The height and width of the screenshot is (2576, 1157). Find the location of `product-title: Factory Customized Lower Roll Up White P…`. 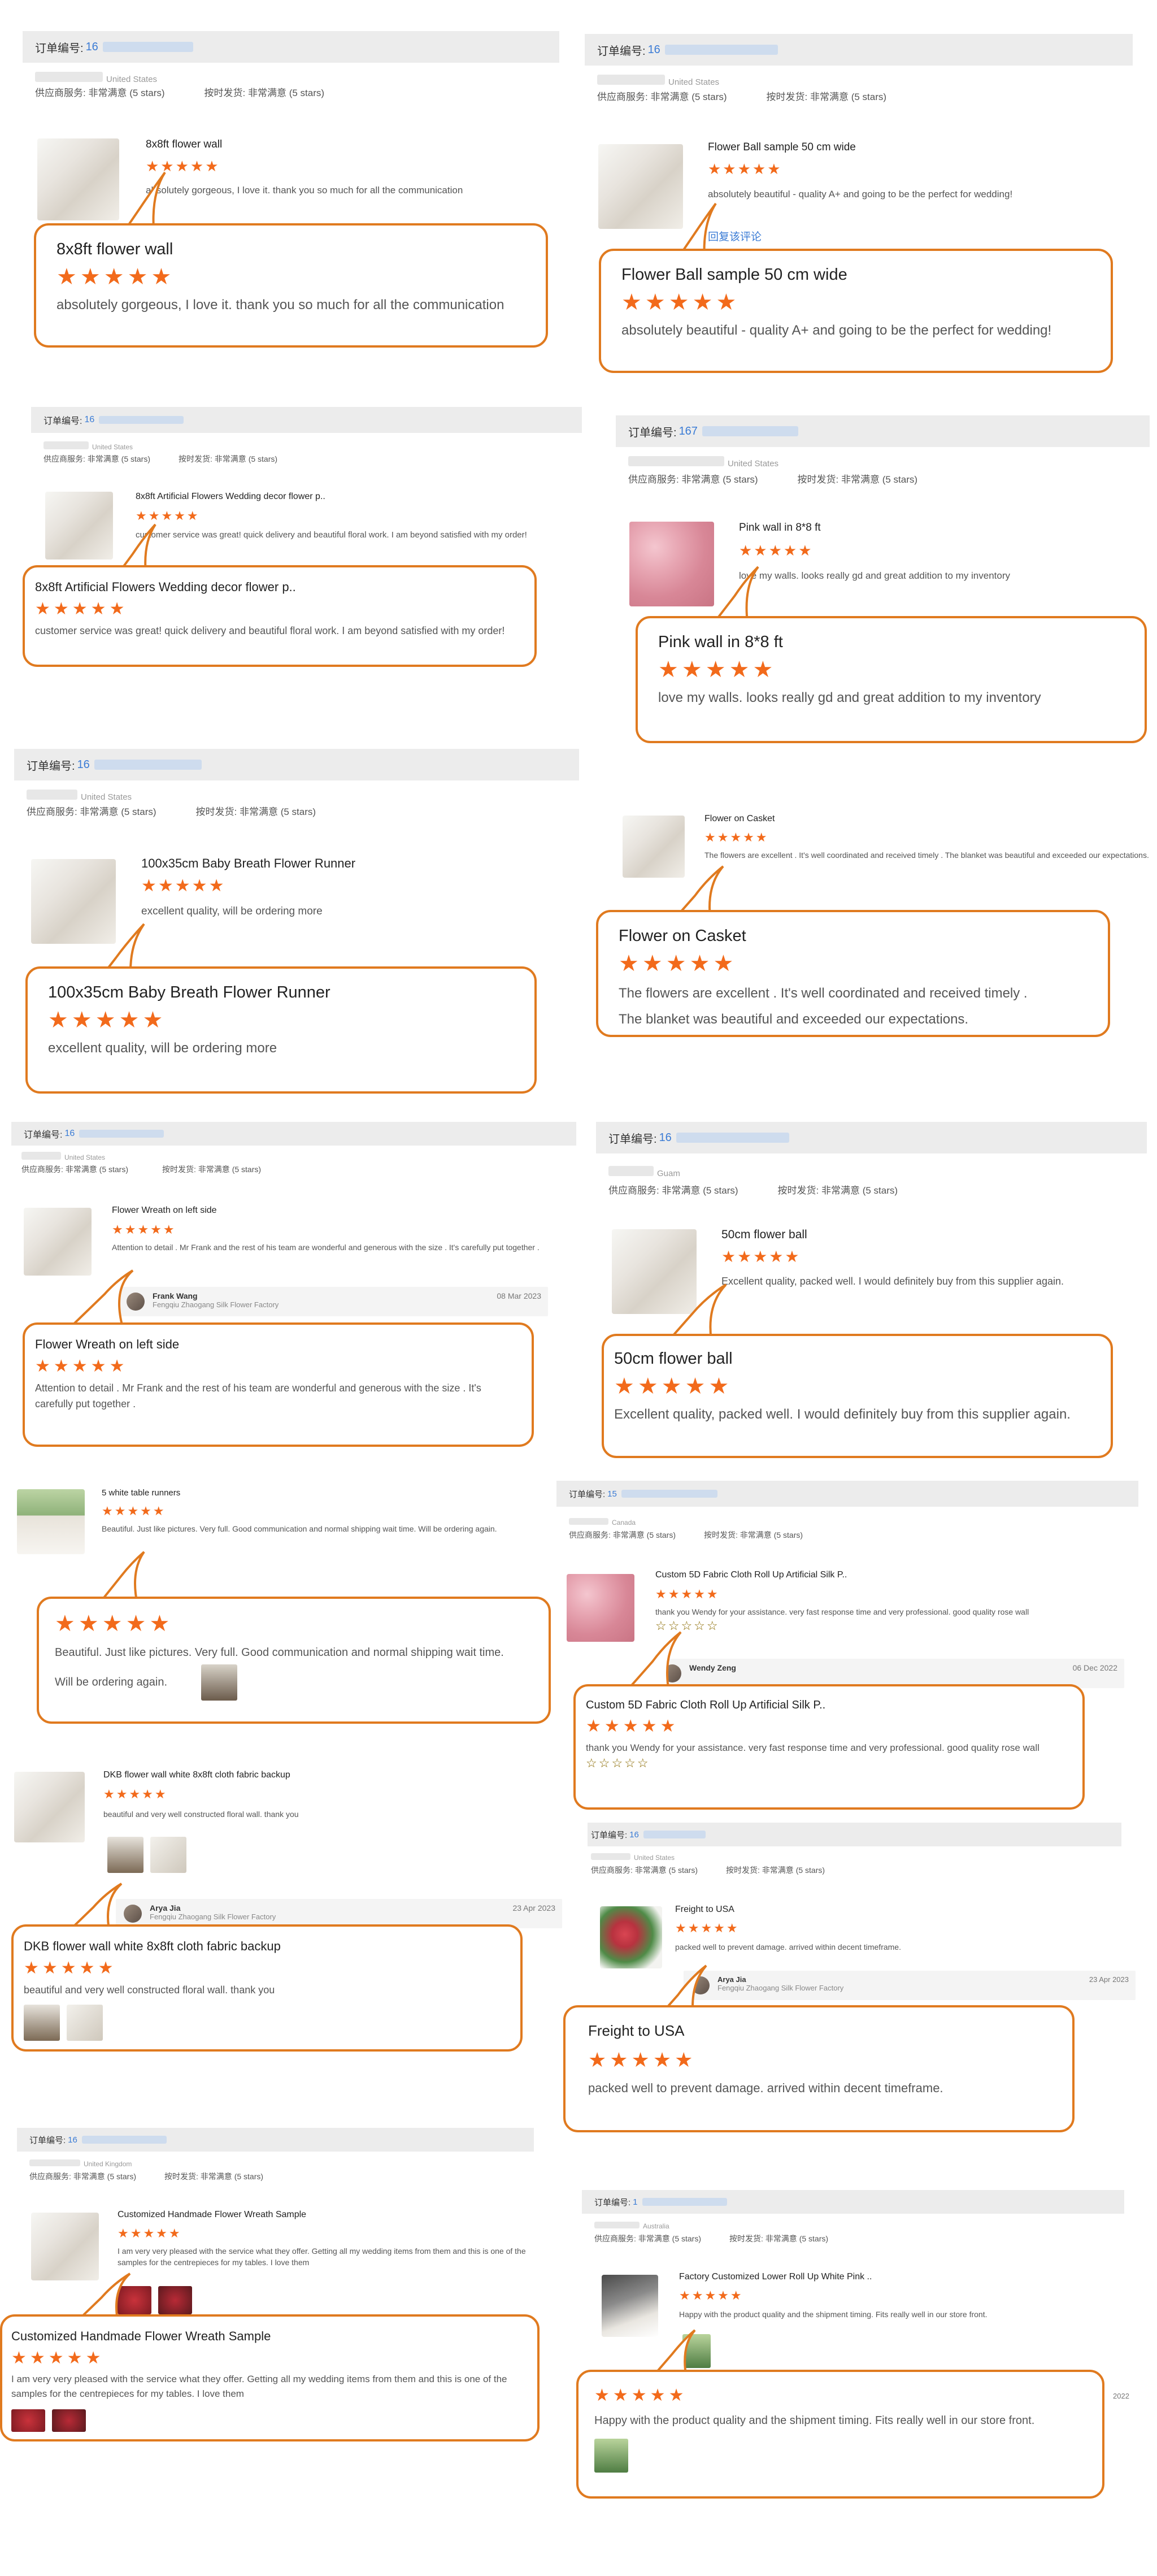

product-title: Factory Customized Lower Roll Up White P… is located at coordinates (775, 2277).